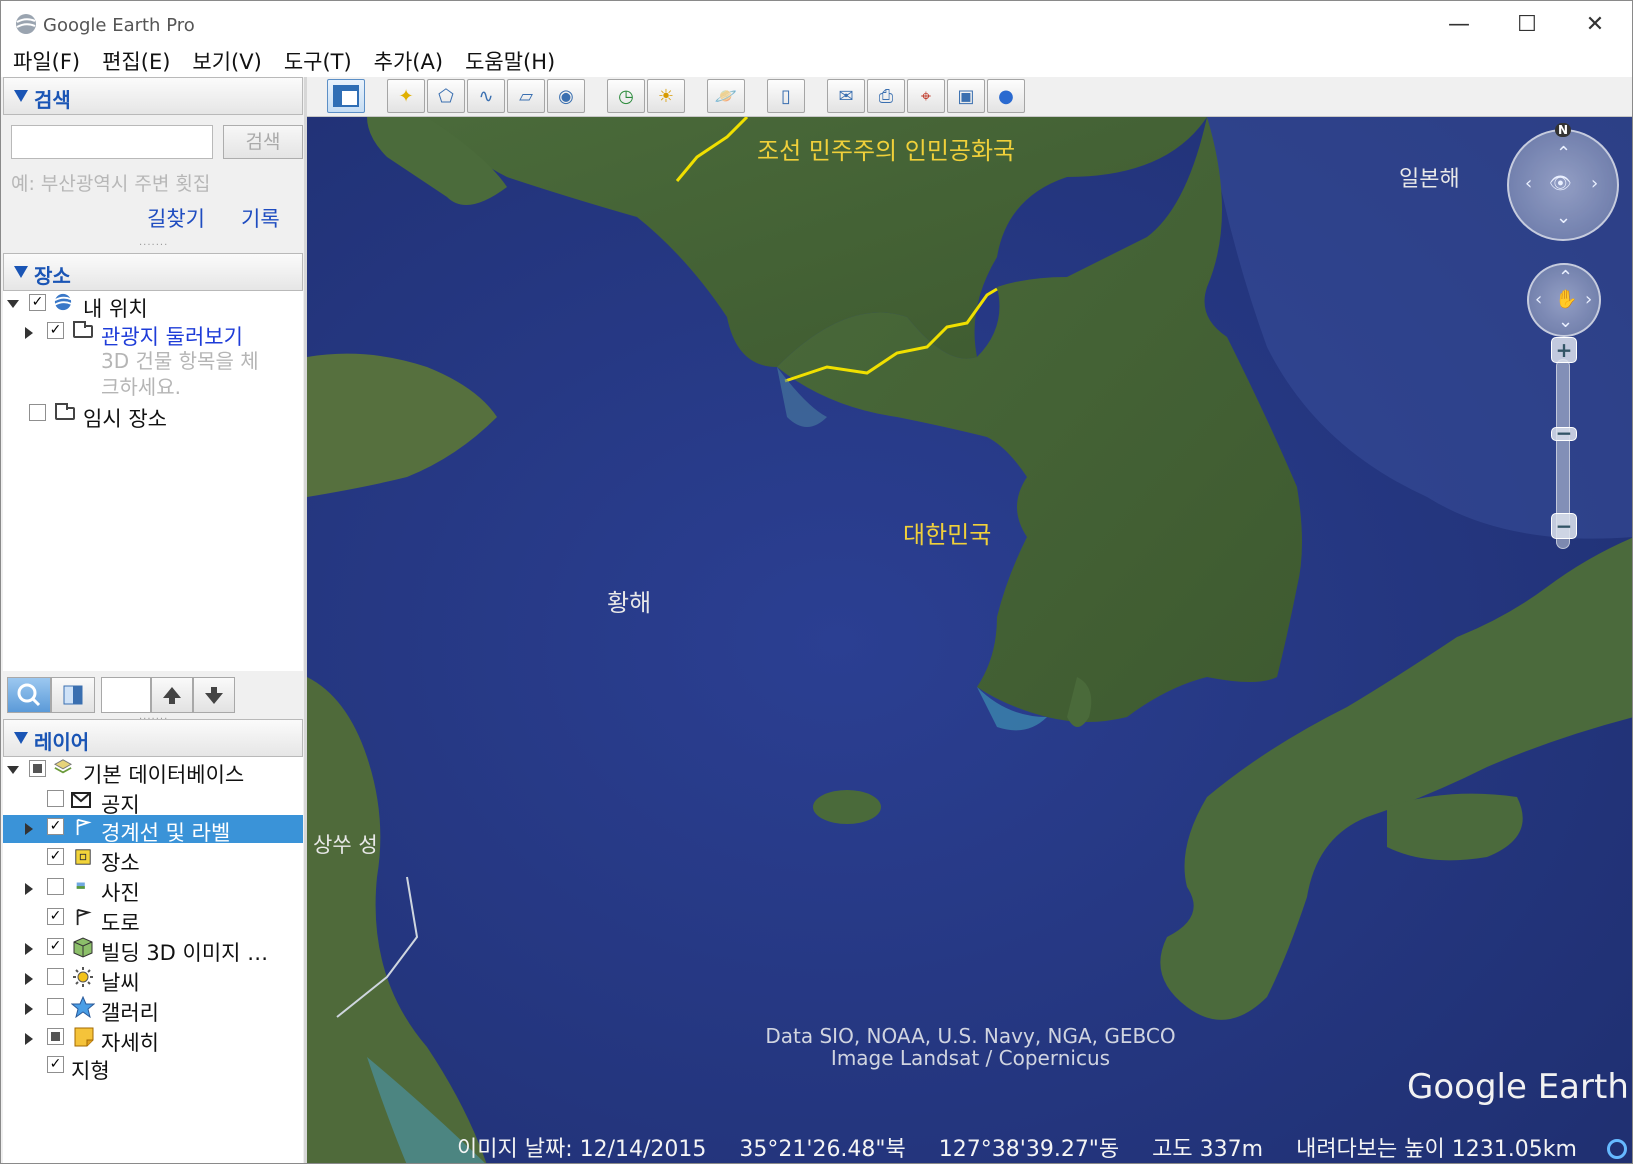 The image size is (1633, 1164). What do you see at coordinates (153, 416) in the screenshot?
I see `tree-row-temporary-places: 임시 장소` at bounding box center [153, 416].